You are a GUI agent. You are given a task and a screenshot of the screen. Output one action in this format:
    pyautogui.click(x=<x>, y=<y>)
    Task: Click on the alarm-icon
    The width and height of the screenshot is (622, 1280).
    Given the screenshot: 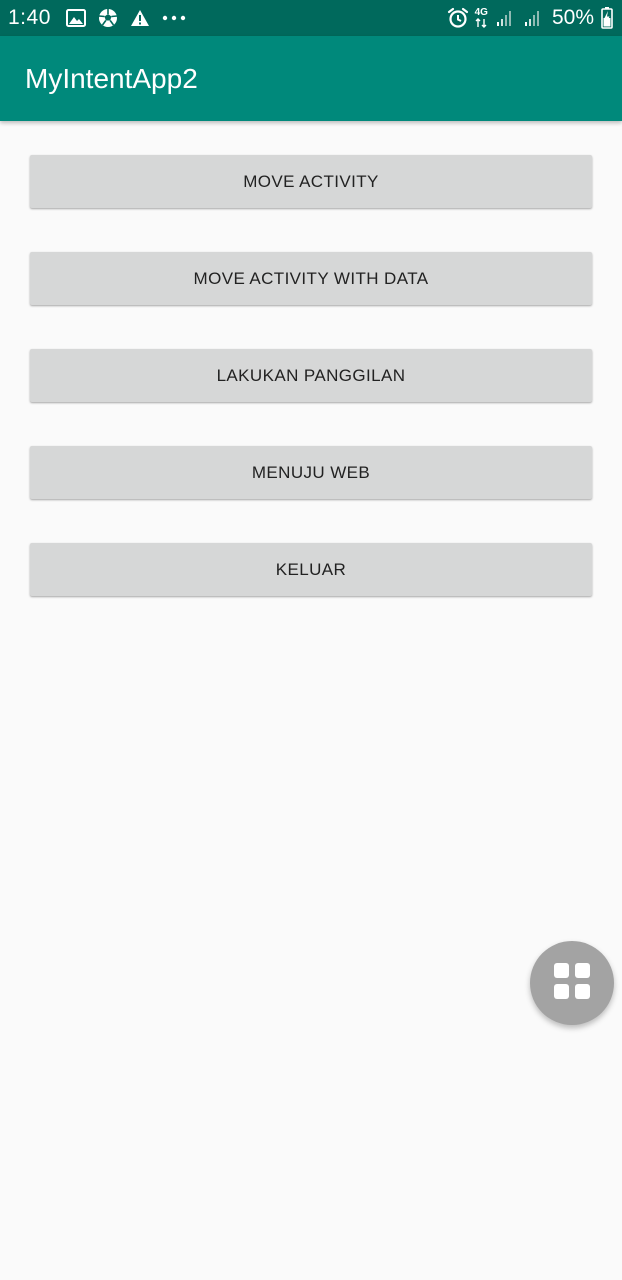 What is the action you would take?
    pyautogui.click(x=458, y=18)
    